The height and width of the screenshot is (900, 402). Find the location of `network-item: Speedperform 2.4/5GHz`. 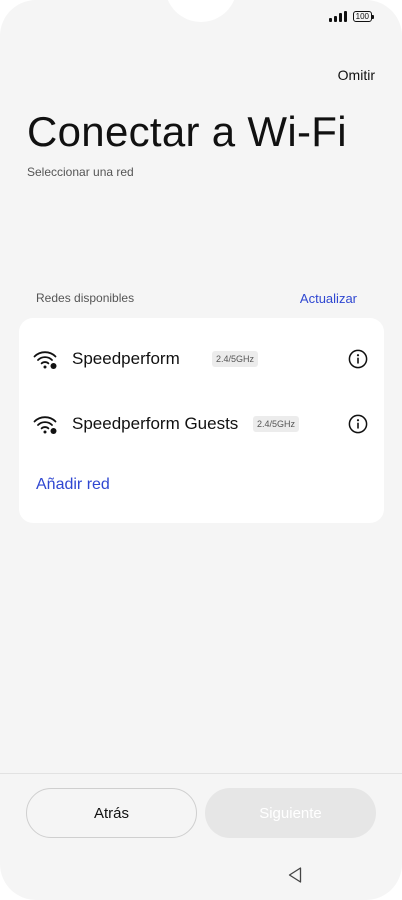

network-item: Speedperform 2.4/5GHz is located at coordinates (201, 359).